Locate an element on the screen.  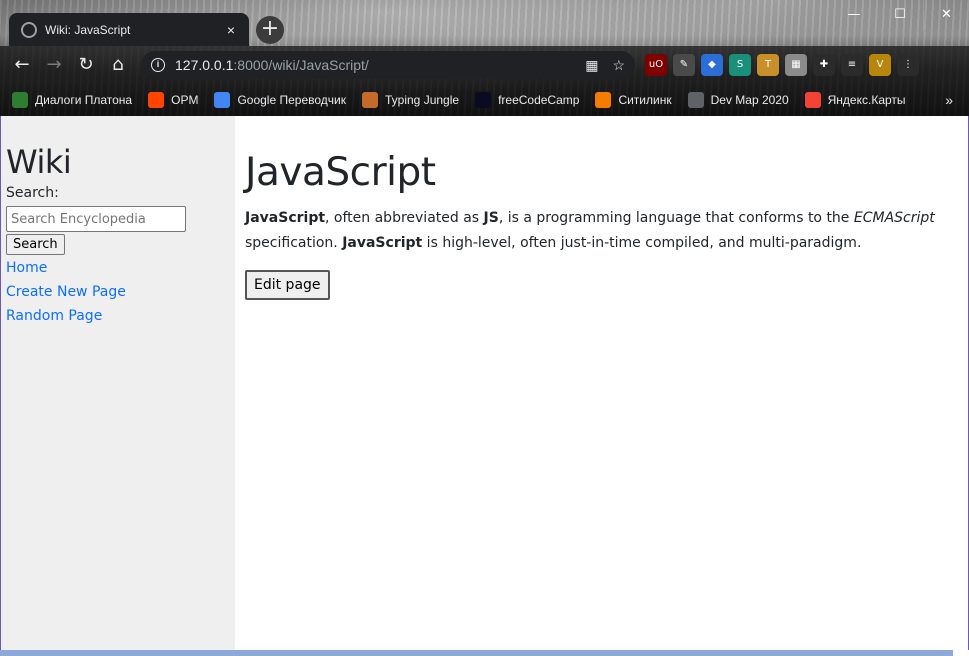
bookmark-label: OPM is located at coordinates (185, 100).